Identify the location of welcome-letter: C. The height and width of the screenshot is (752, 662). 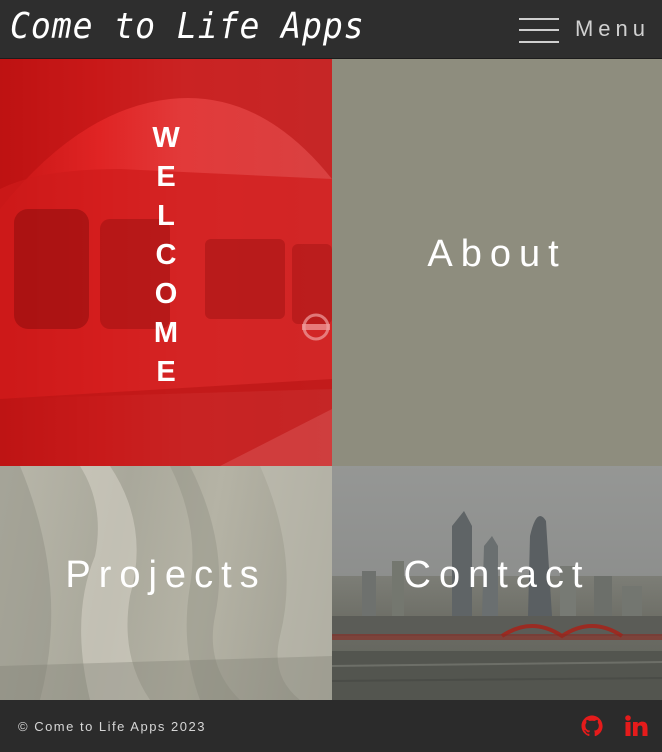
(166, 255).